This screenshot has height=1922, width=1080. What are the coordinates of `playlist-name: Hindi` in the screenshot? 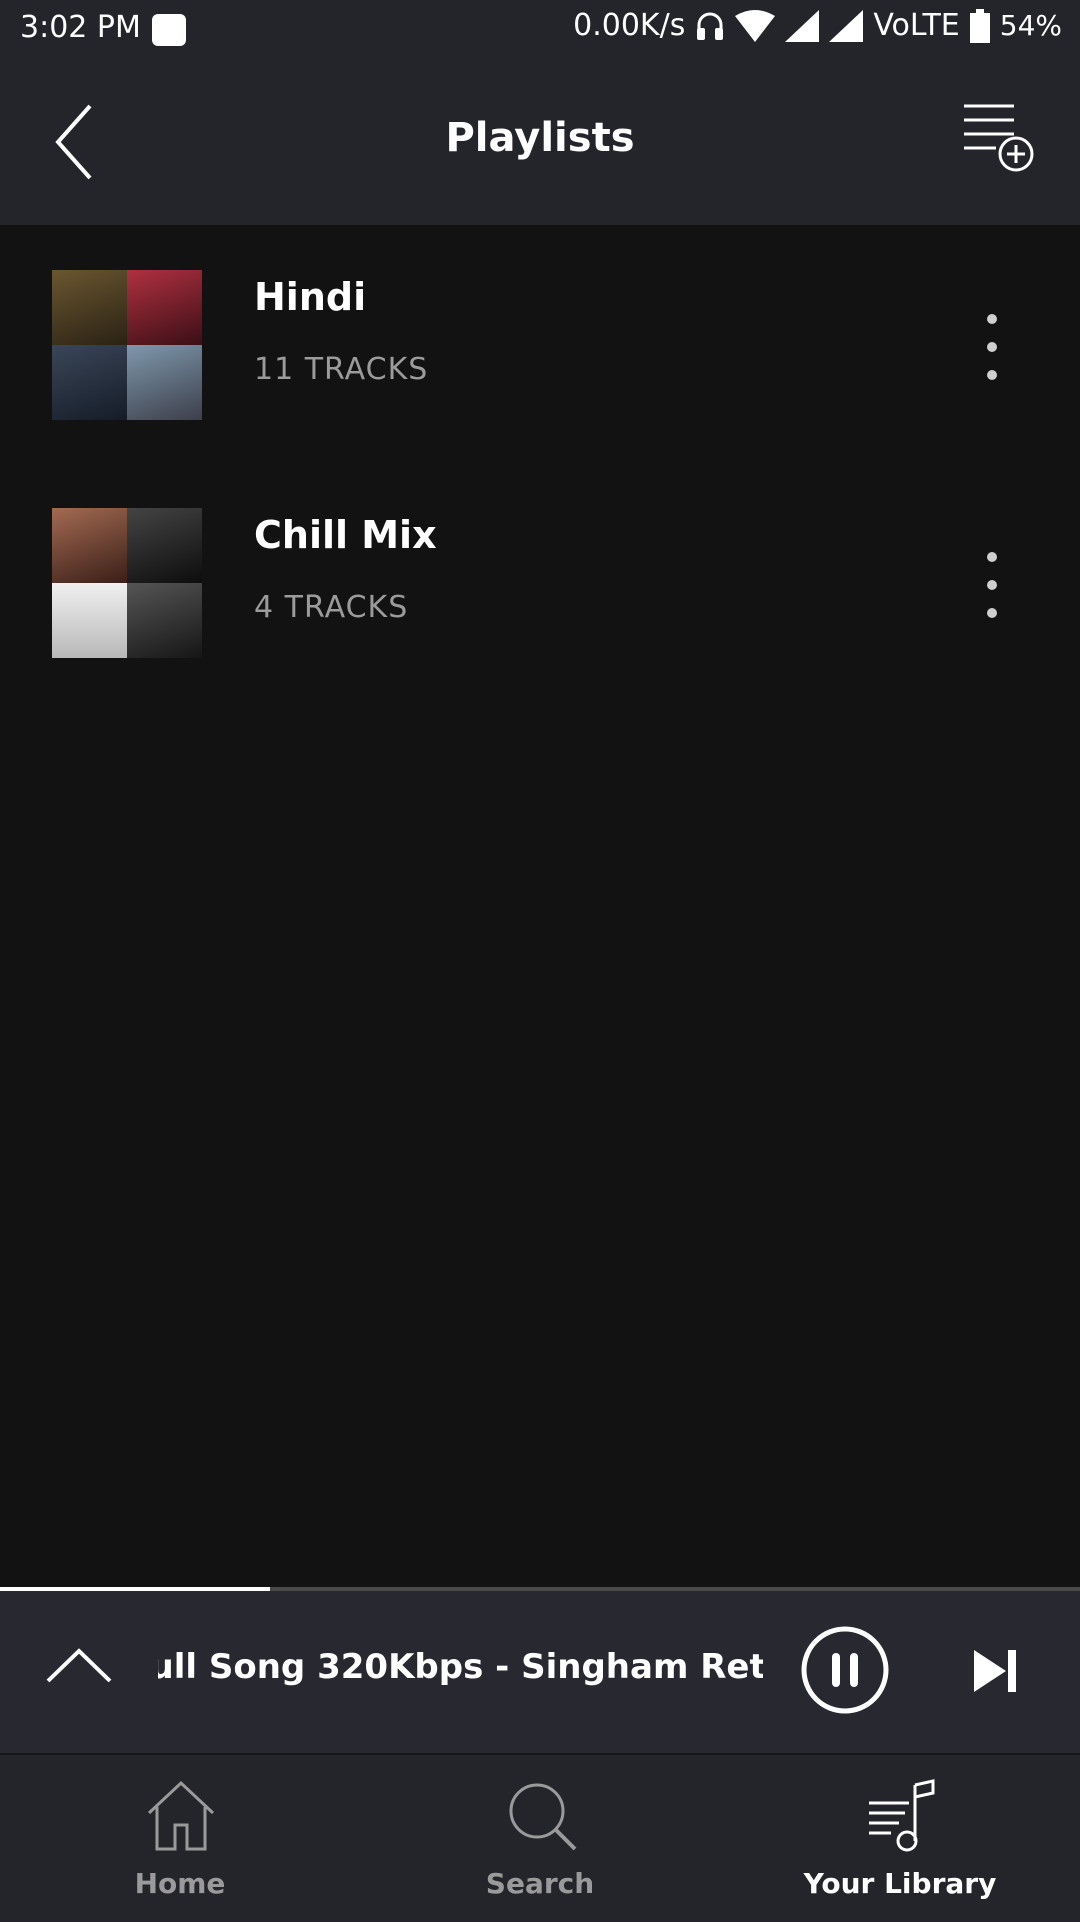 It's located at (310, 297).